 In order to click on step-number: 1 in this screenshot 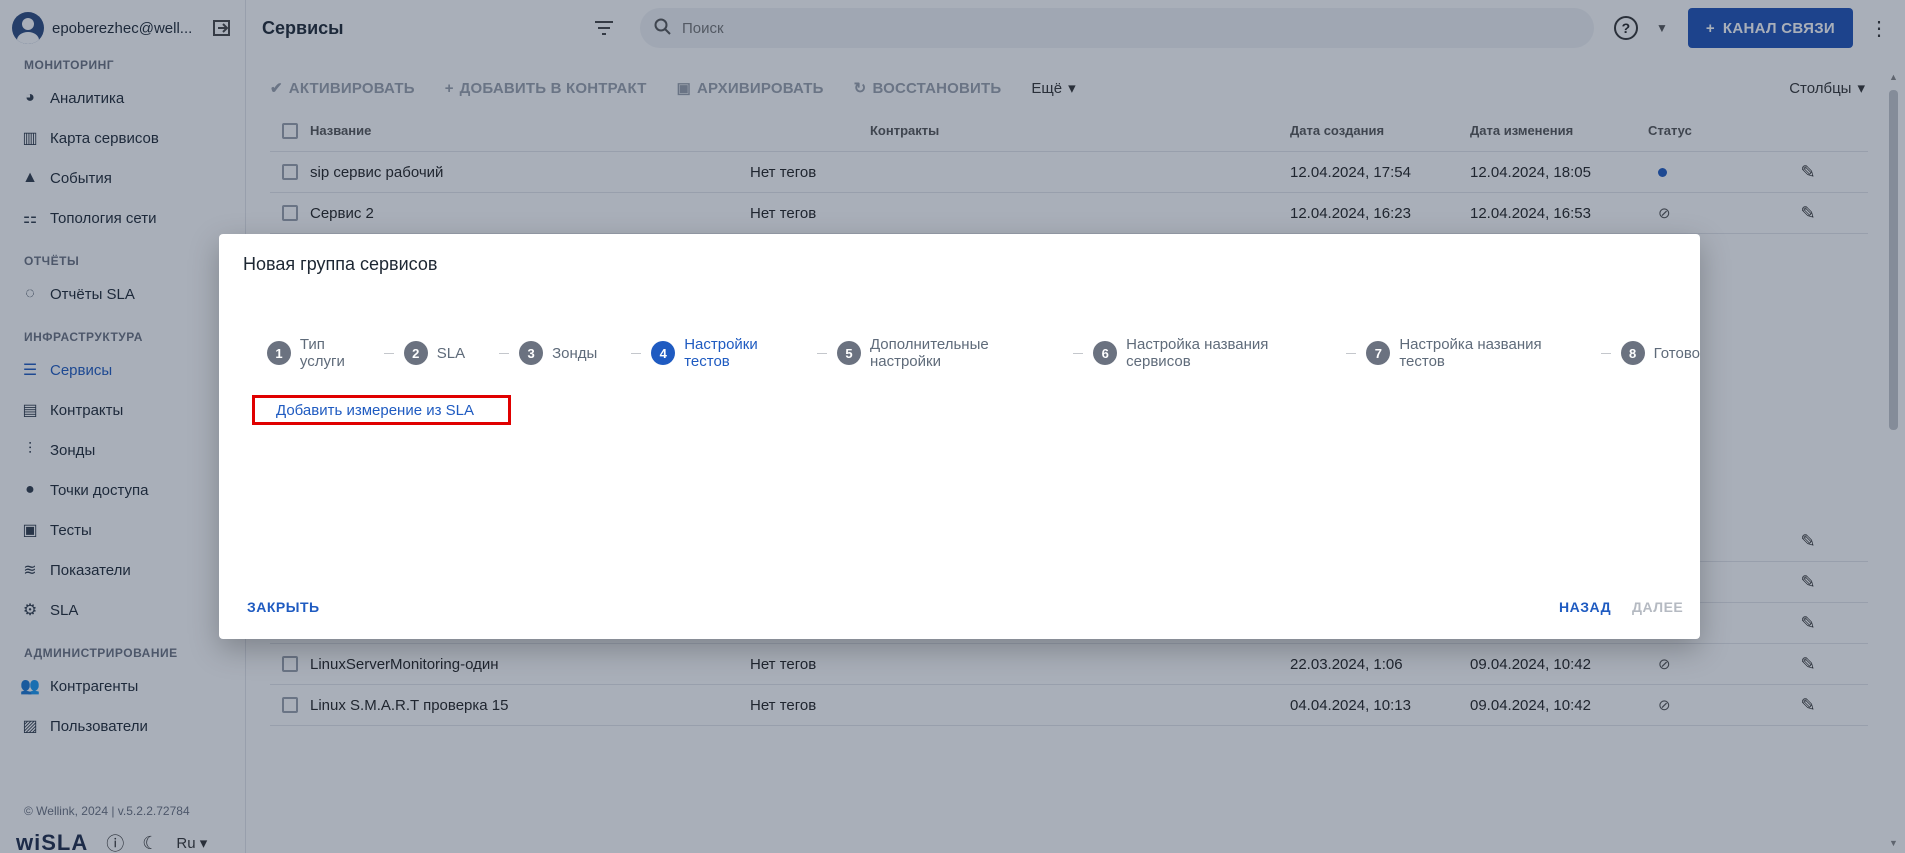, I will do `click(279, 353)`.